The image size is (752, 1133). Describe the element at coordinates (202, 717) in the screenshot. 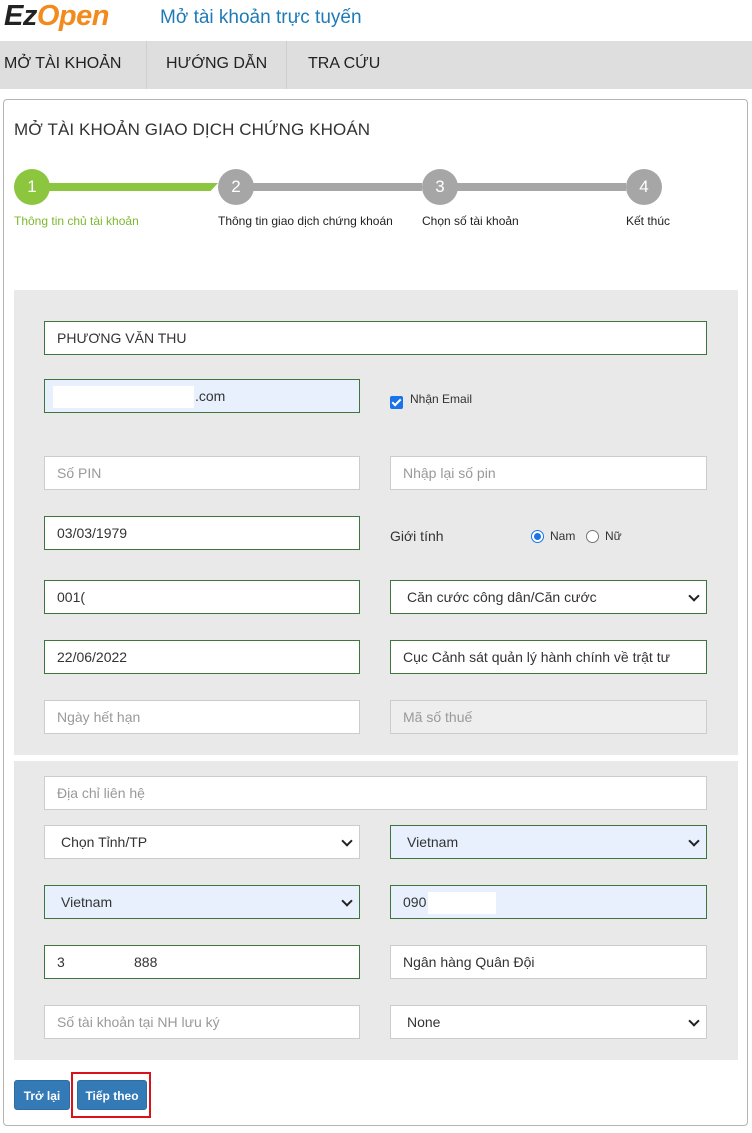

I see `expiry-date-input: Ngày hết hạn` at that location.